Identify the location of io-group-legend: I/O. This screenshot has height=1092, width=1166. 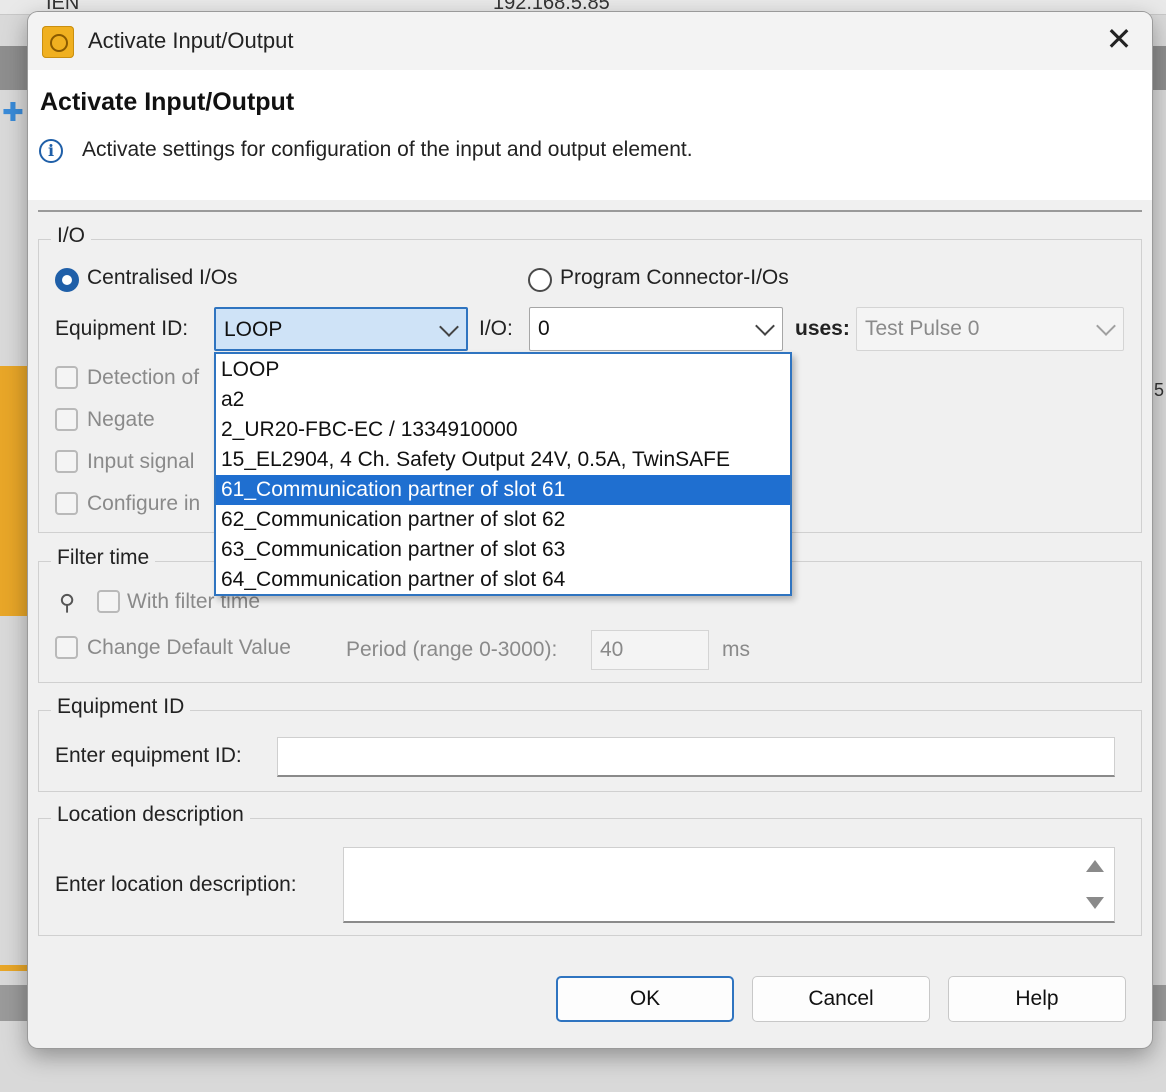
(71, 236).